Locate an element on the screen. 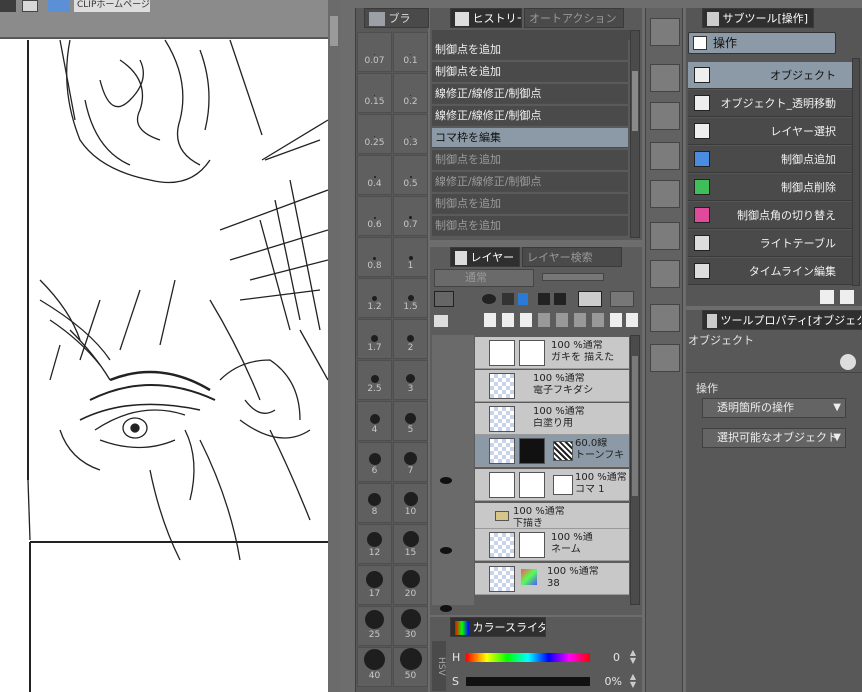  reference-icon is located at coordinates (508, 299).